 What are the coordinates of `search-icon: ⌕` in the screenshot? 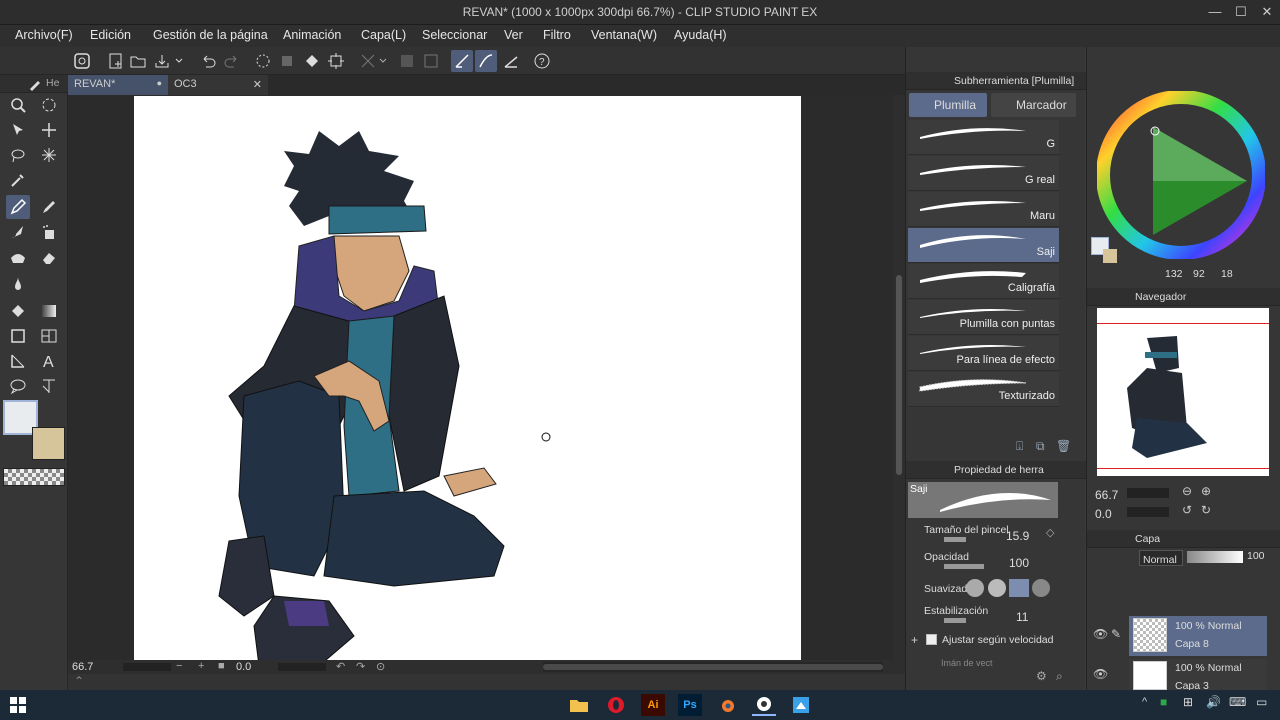 It's located at (1059, 676).